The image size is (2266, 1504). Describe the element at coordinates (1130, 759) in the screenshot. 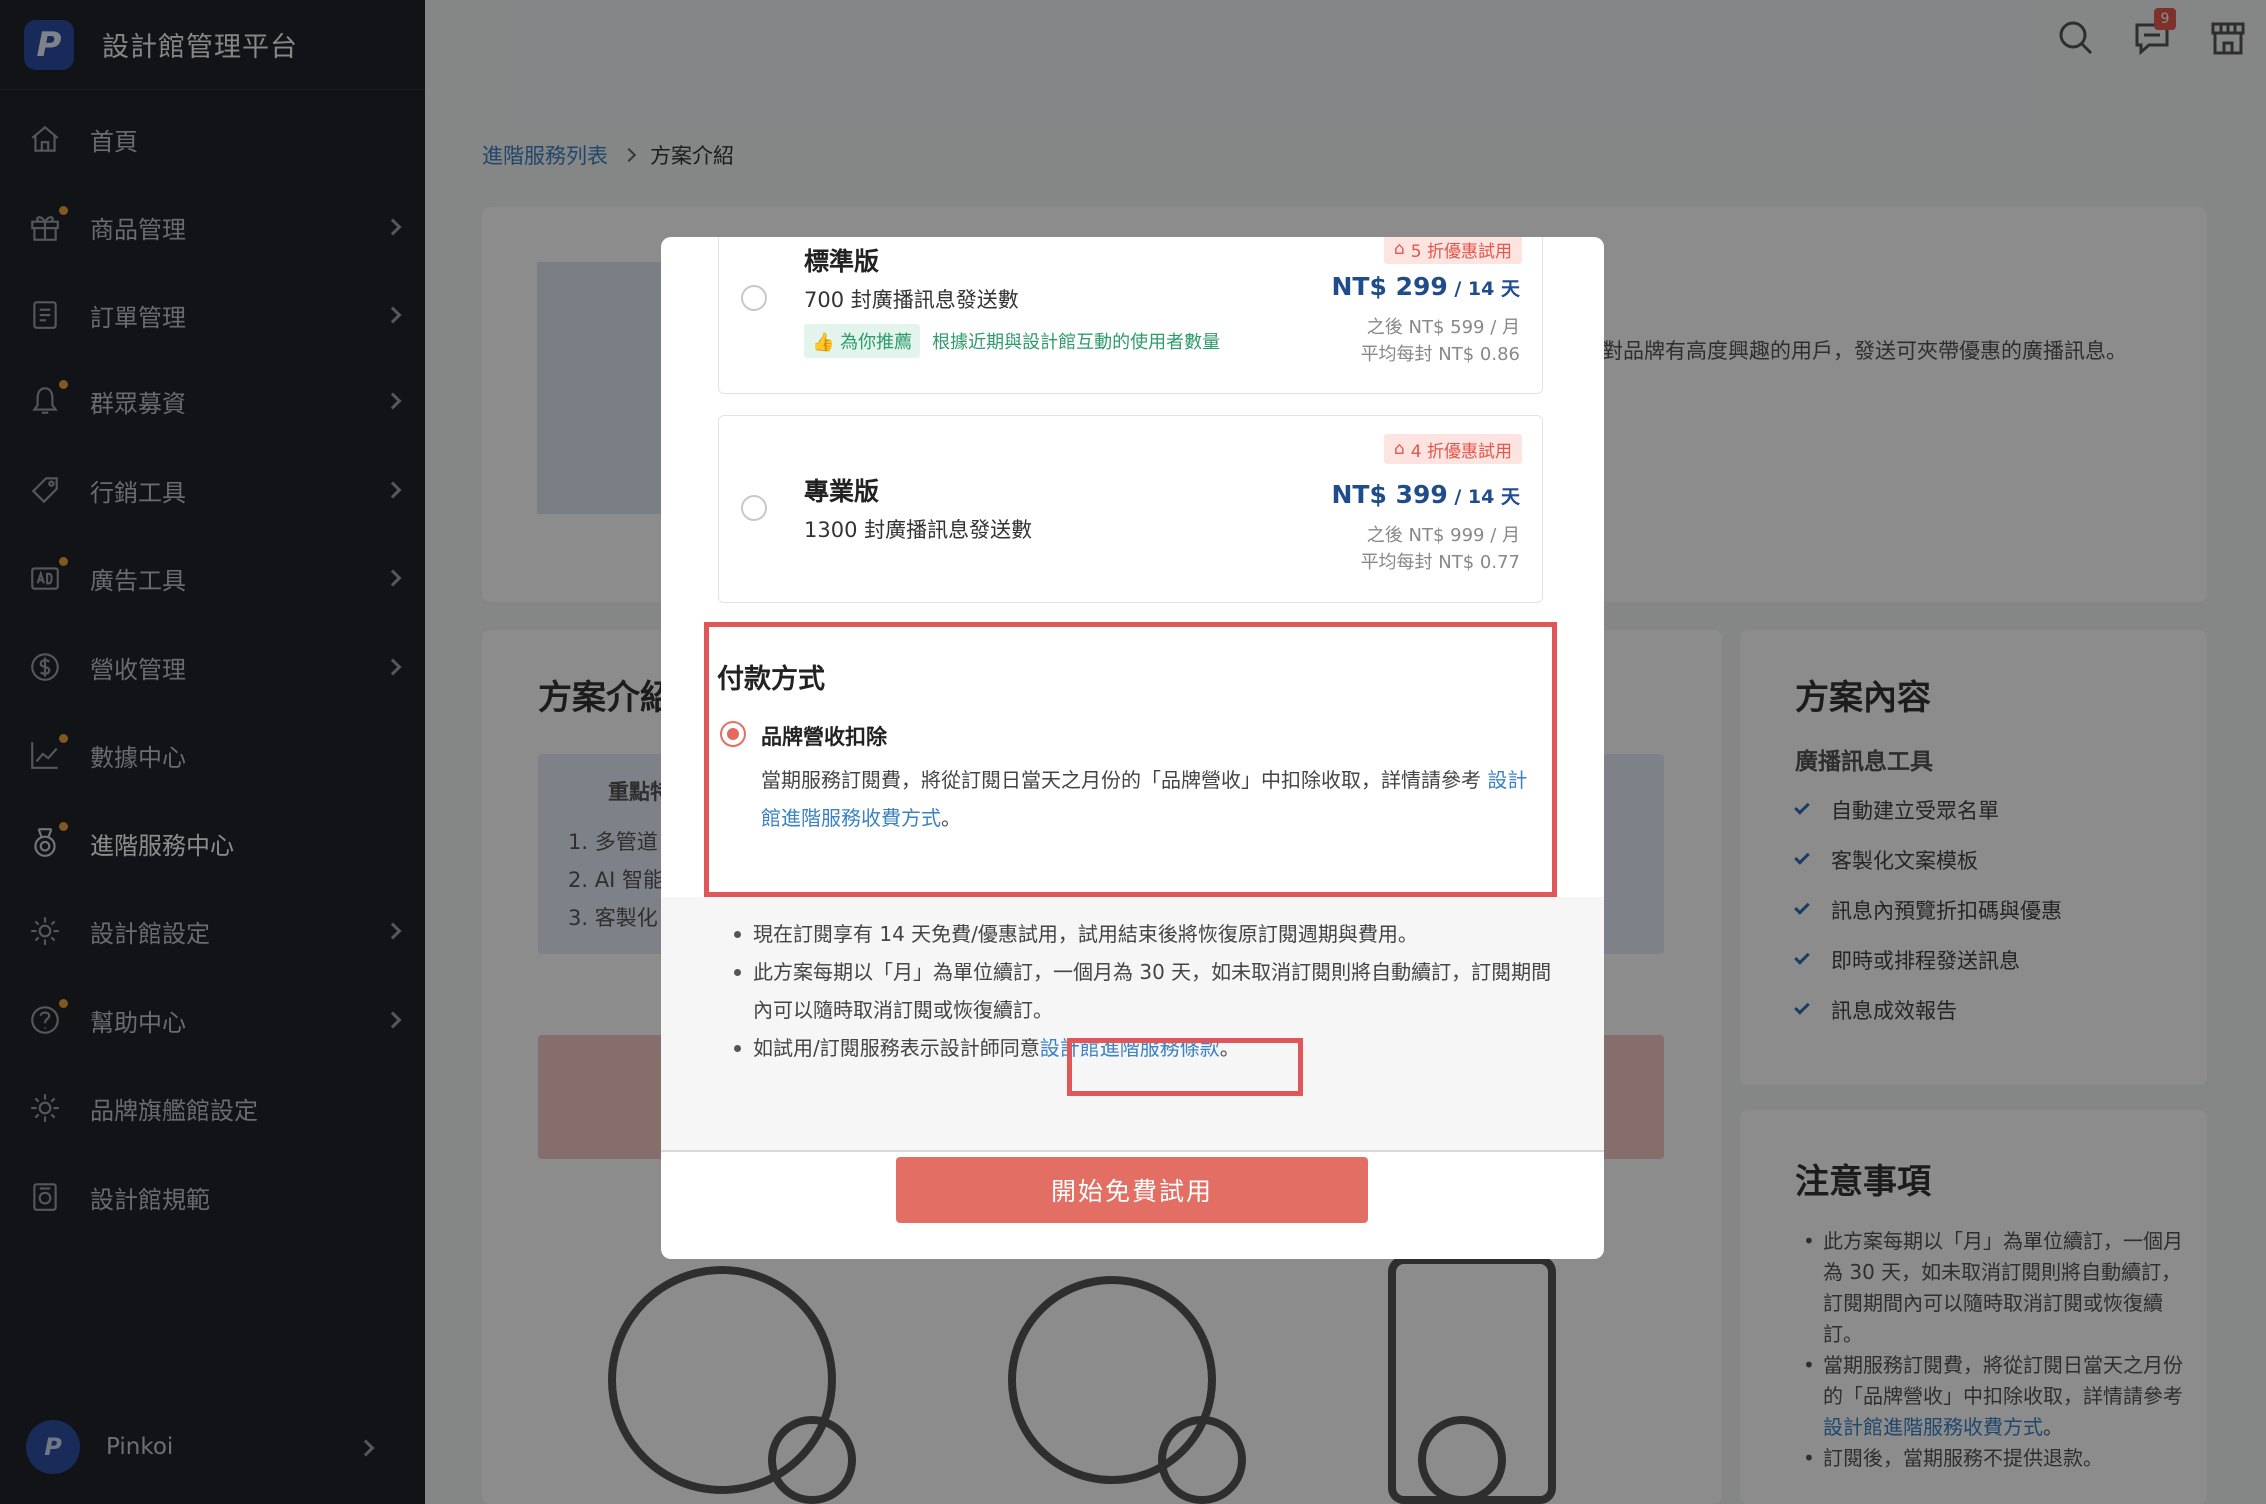

I see `payment-method-highlight` at that location.